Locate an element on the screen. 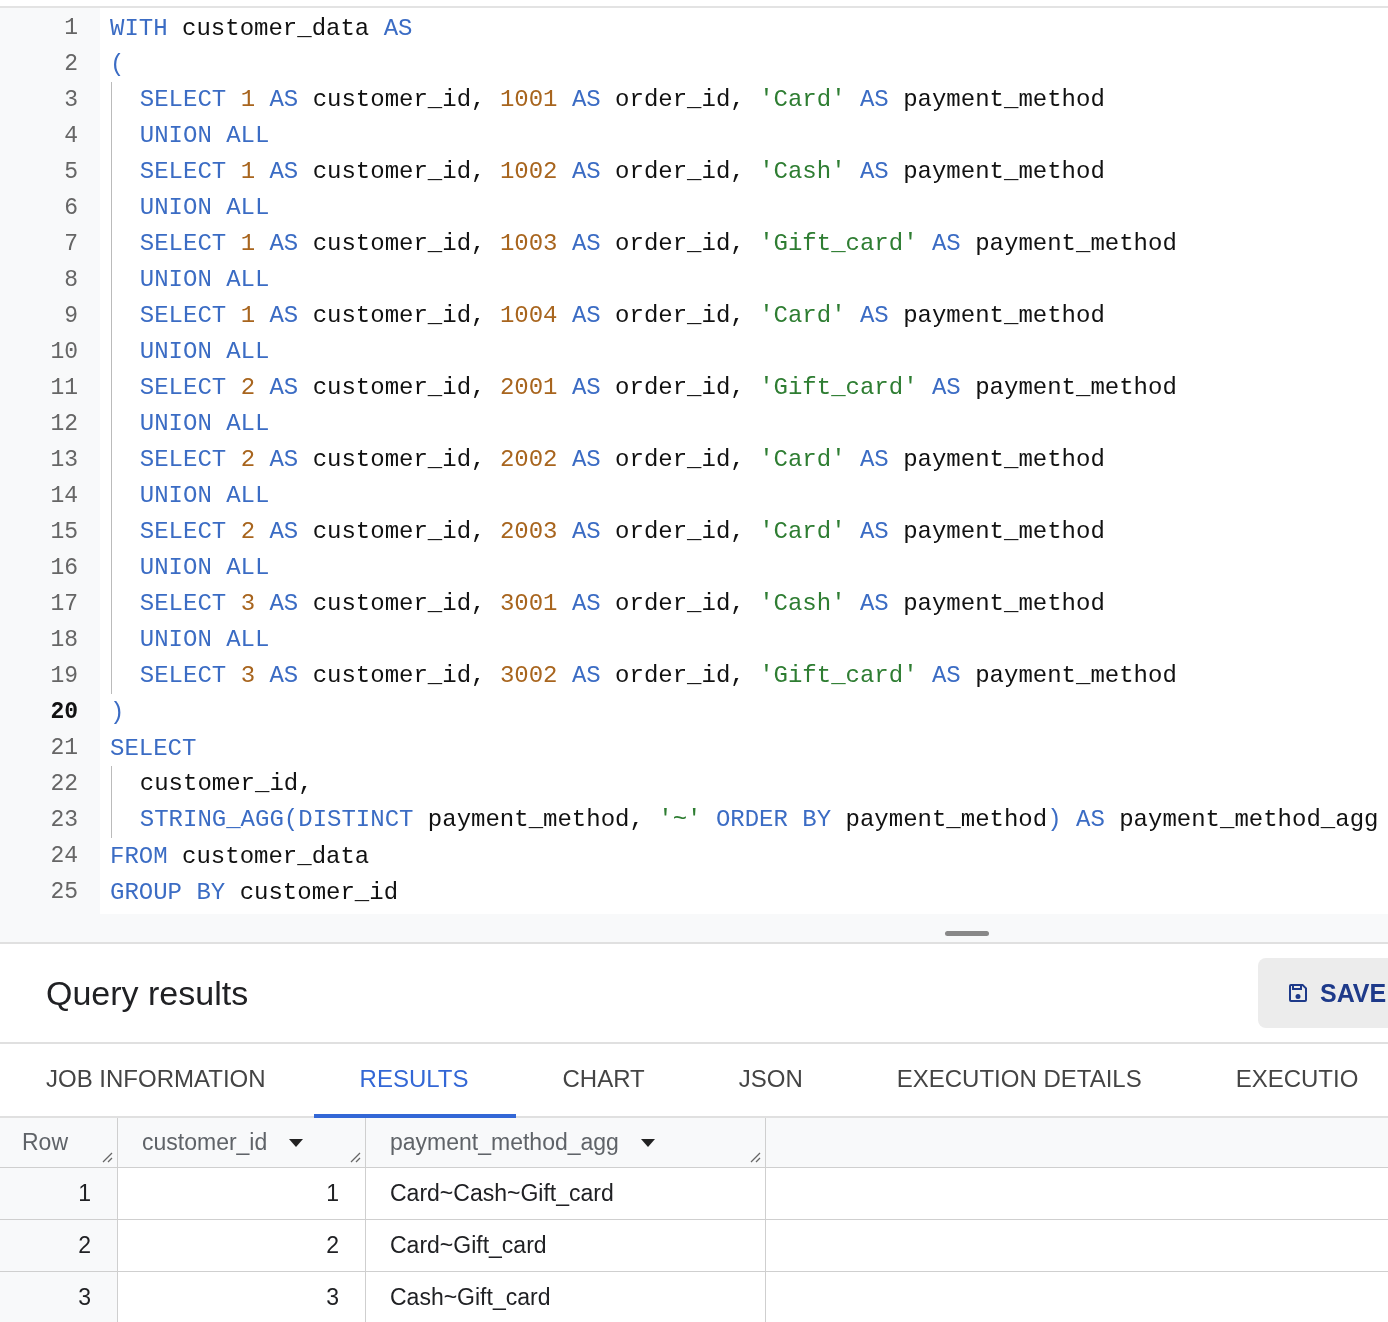  column-header: payment_method_agg is located at coordinates (504, 1142).